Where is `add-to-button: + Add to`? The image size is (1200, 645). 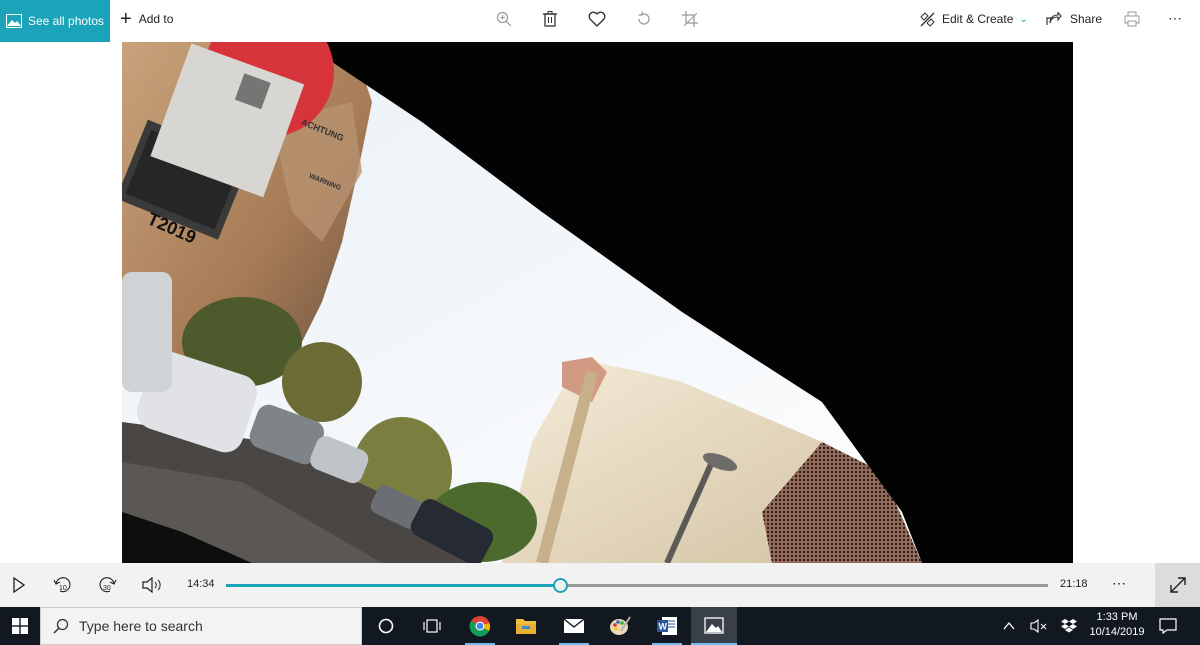 add-to-button: + Add to is located at coordinates (146, 19).